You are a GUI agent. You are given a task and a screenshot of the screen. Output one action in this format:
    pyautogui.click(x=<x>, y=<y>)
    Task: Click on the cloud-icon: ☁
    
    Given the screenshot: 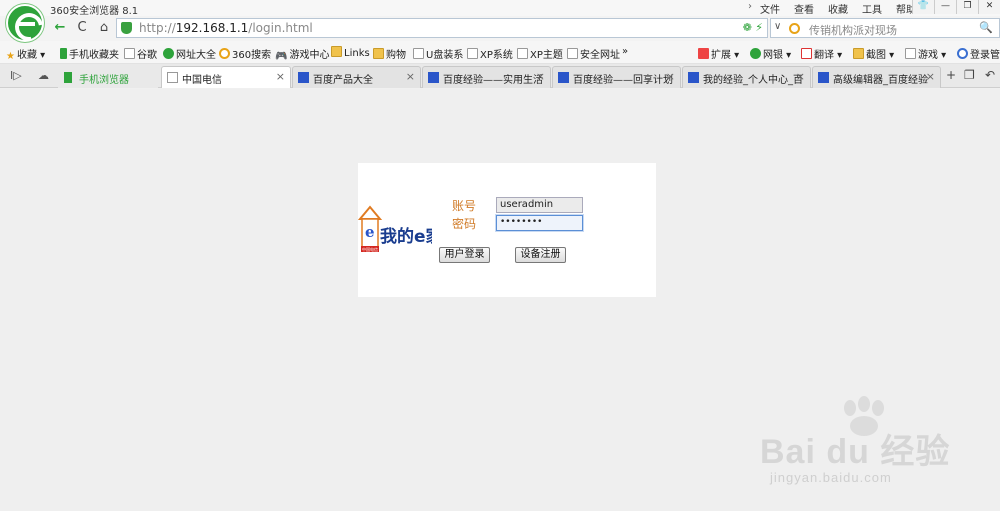 What is the action you would take?
    pyautogui.click(x=43, y=75)
    